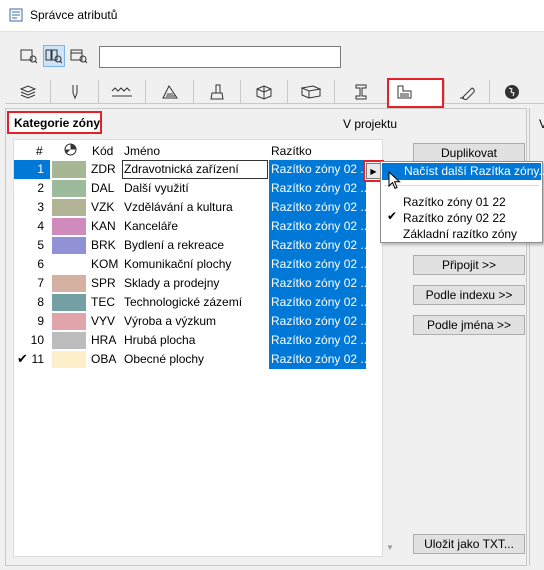 The width and height of the screenshot is (544, 570). What do you see at coordinates (121, 92) in the screenshot?
I see `tab-line-types` at bounding box center [121, 92].